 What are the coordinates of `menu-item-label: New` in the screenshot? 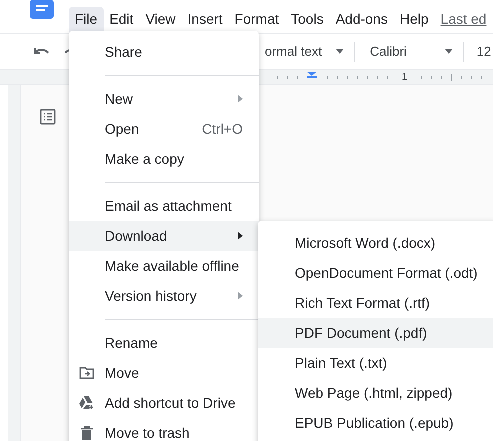 It's located at (119, 99).